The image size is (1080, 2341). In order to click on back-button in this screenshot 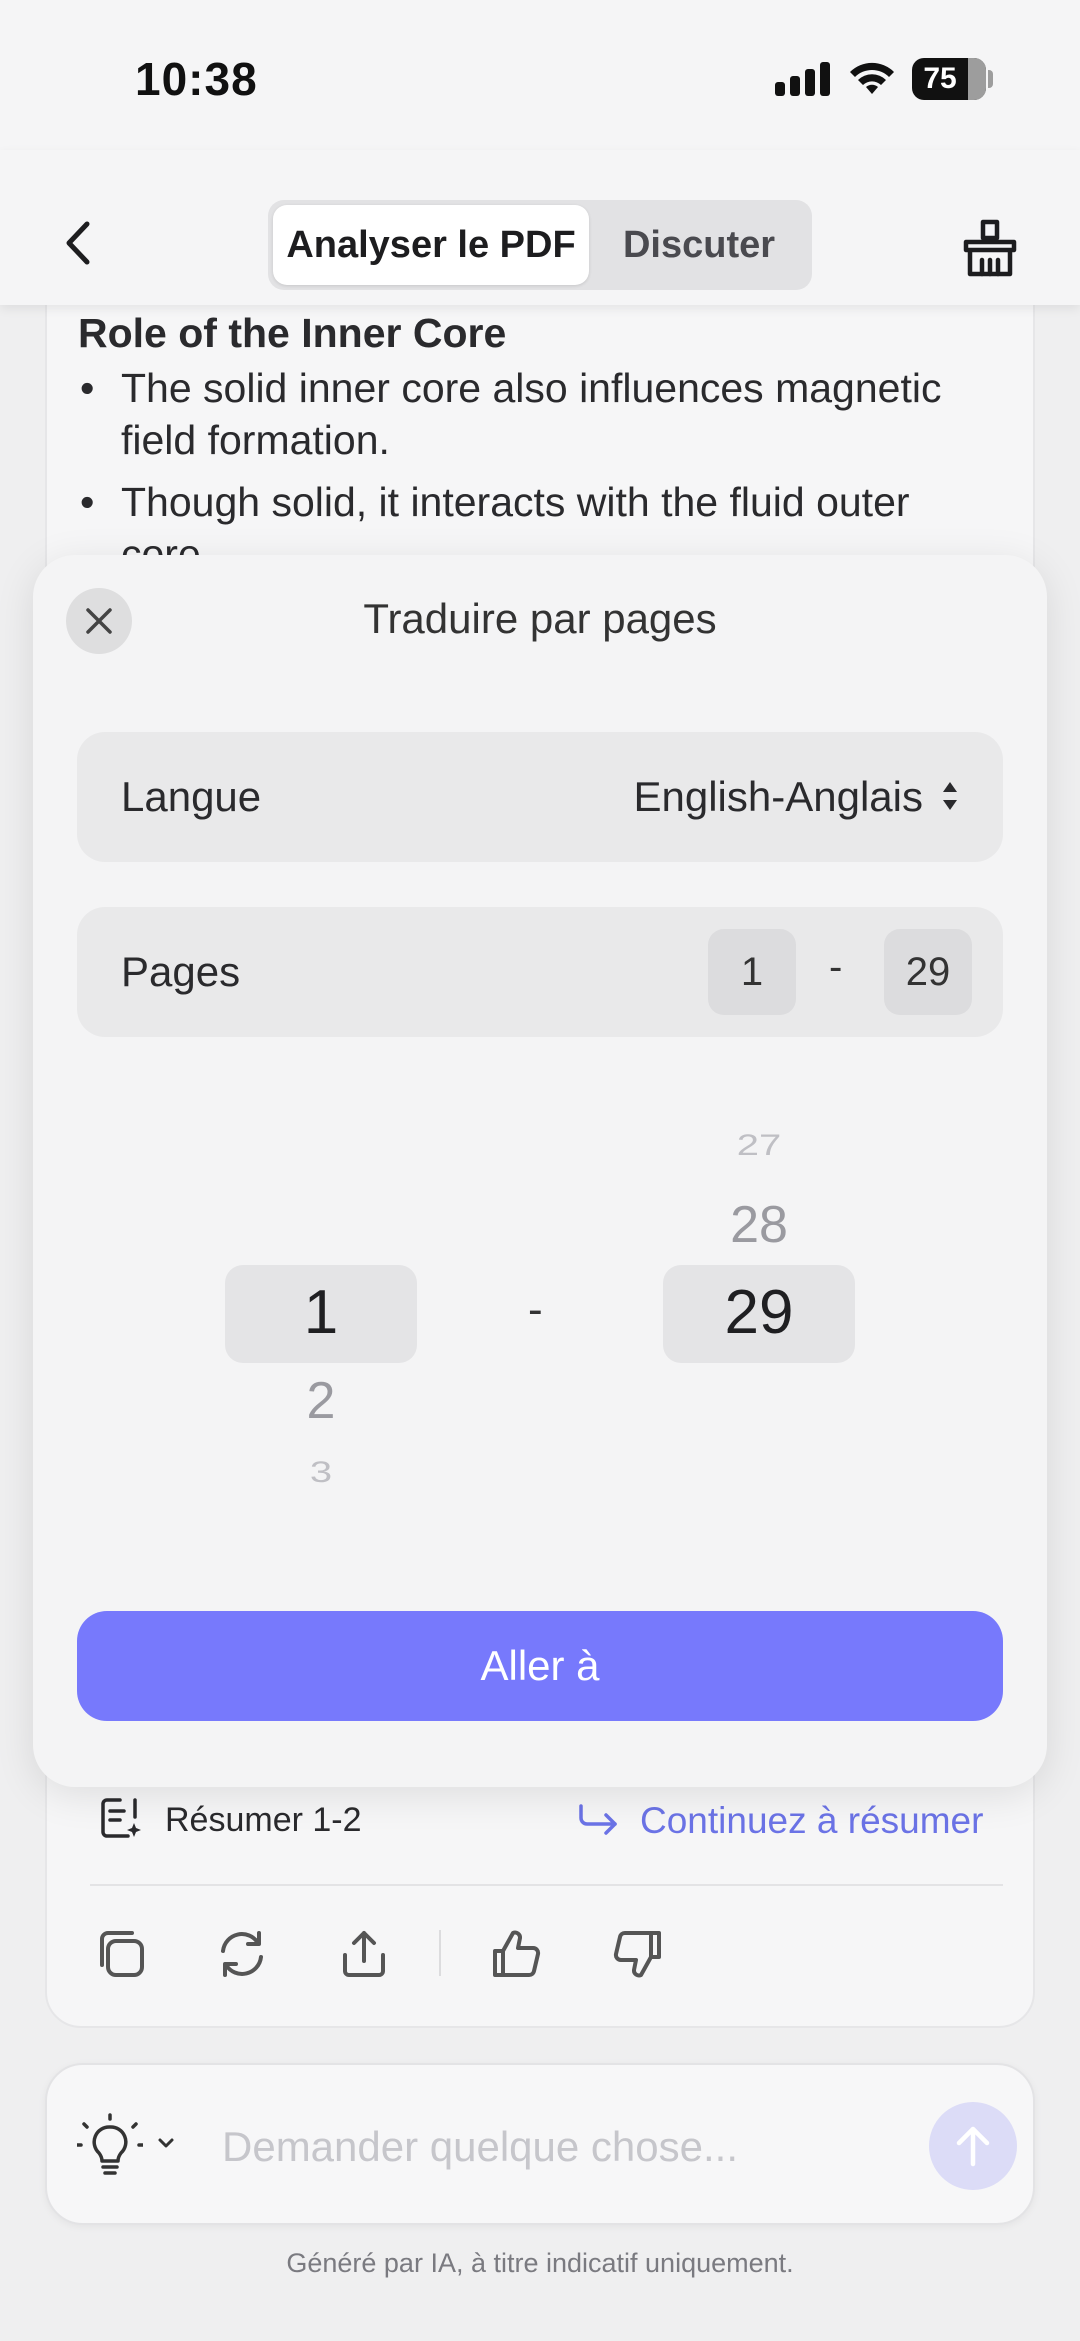, I will do `click(78, 243)`.